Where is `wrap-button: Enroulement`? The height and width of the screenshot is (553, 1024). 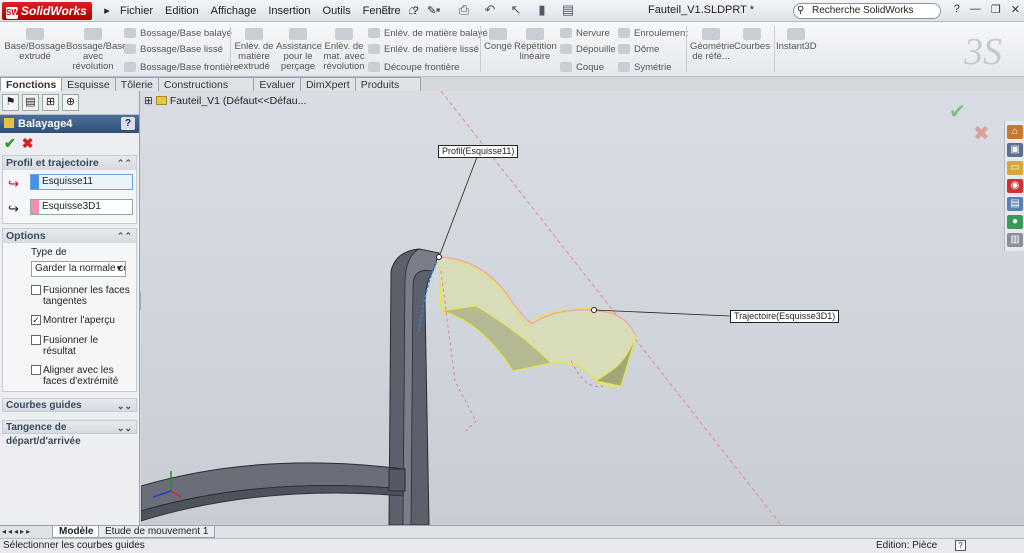 wrap-button: Enroulement is located at coordinates (653, 33).